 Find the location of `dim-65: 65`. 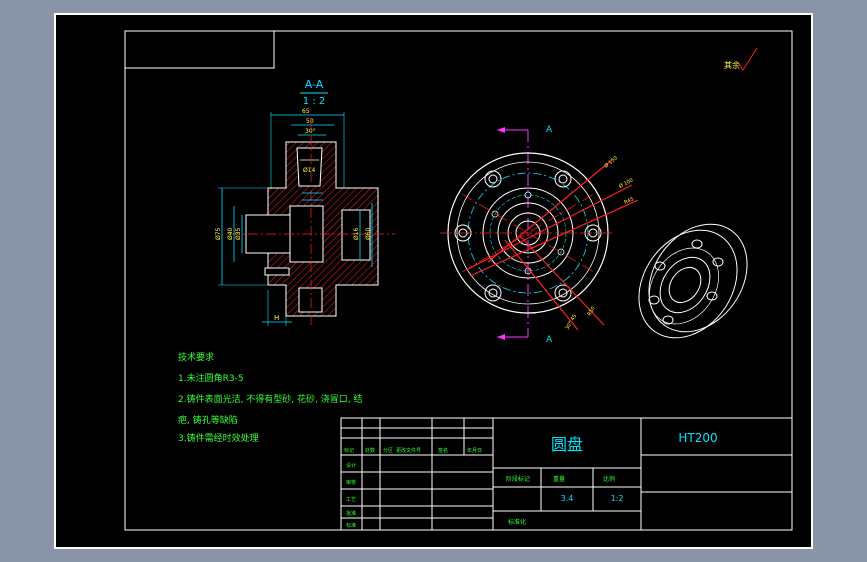

dim-65: 65 is located at coordinates (306, 111).